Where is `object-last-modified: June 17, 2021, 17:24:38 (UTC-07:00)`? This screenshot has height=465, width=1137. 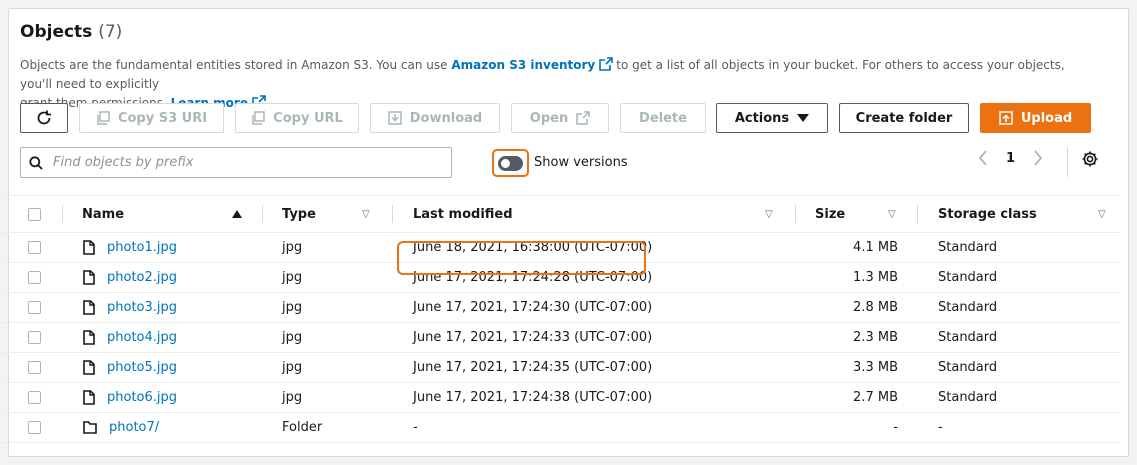 object-last-modified: June 17, 2021, 17:24:38 (UTC-07:00) is located at coordinates (533, 397).